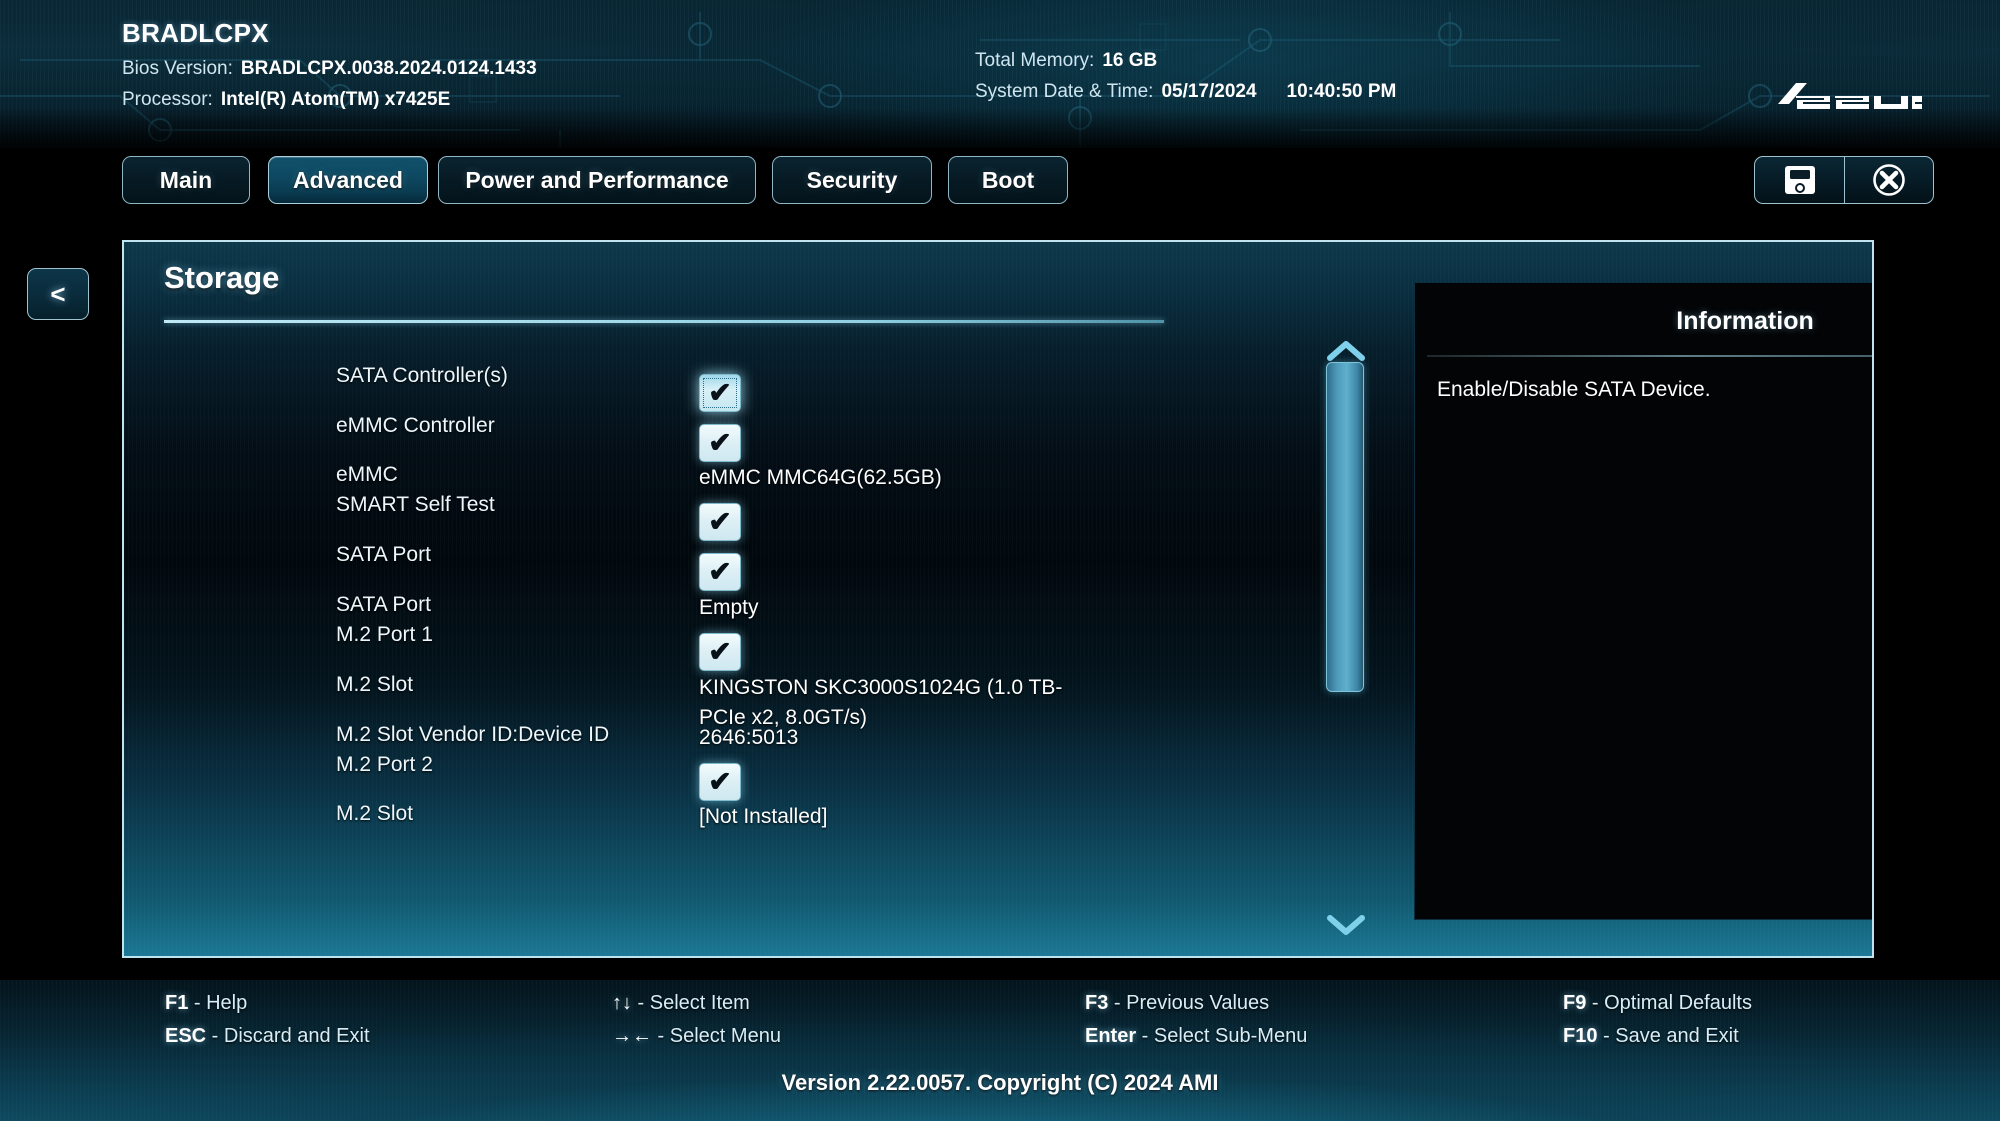 This screenshot has width=2000, height=1121. I want to click on scroll-down-button, so click(1346, 925).